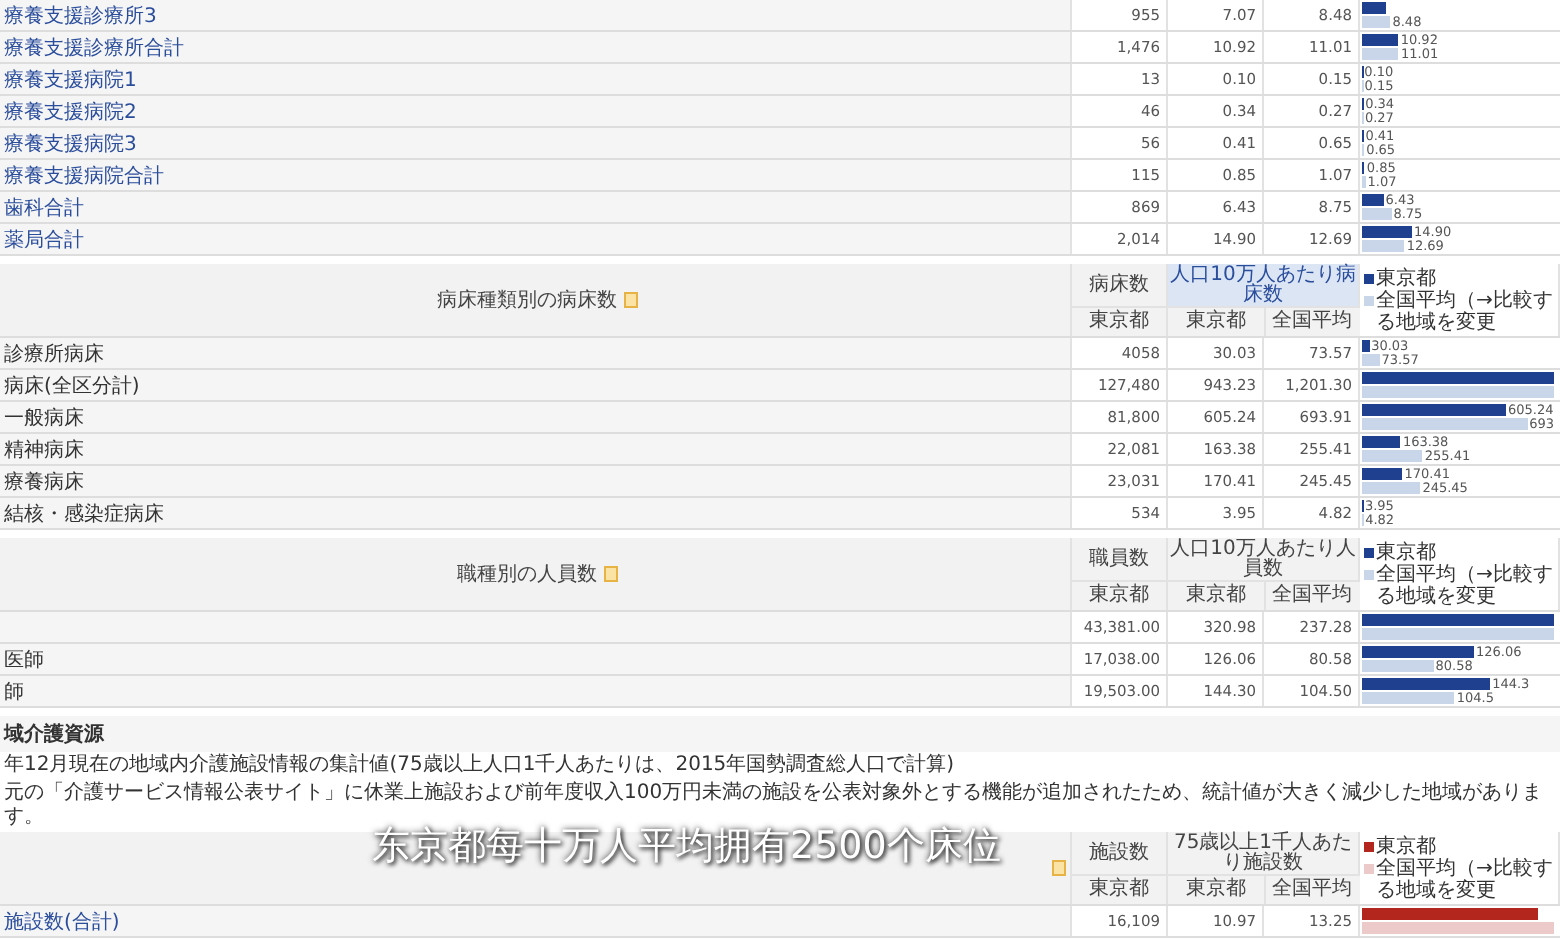  Describe the element at coordinates (84, 514) in the screenshot. I see `row-label: 結核・感染症病床` at that location.